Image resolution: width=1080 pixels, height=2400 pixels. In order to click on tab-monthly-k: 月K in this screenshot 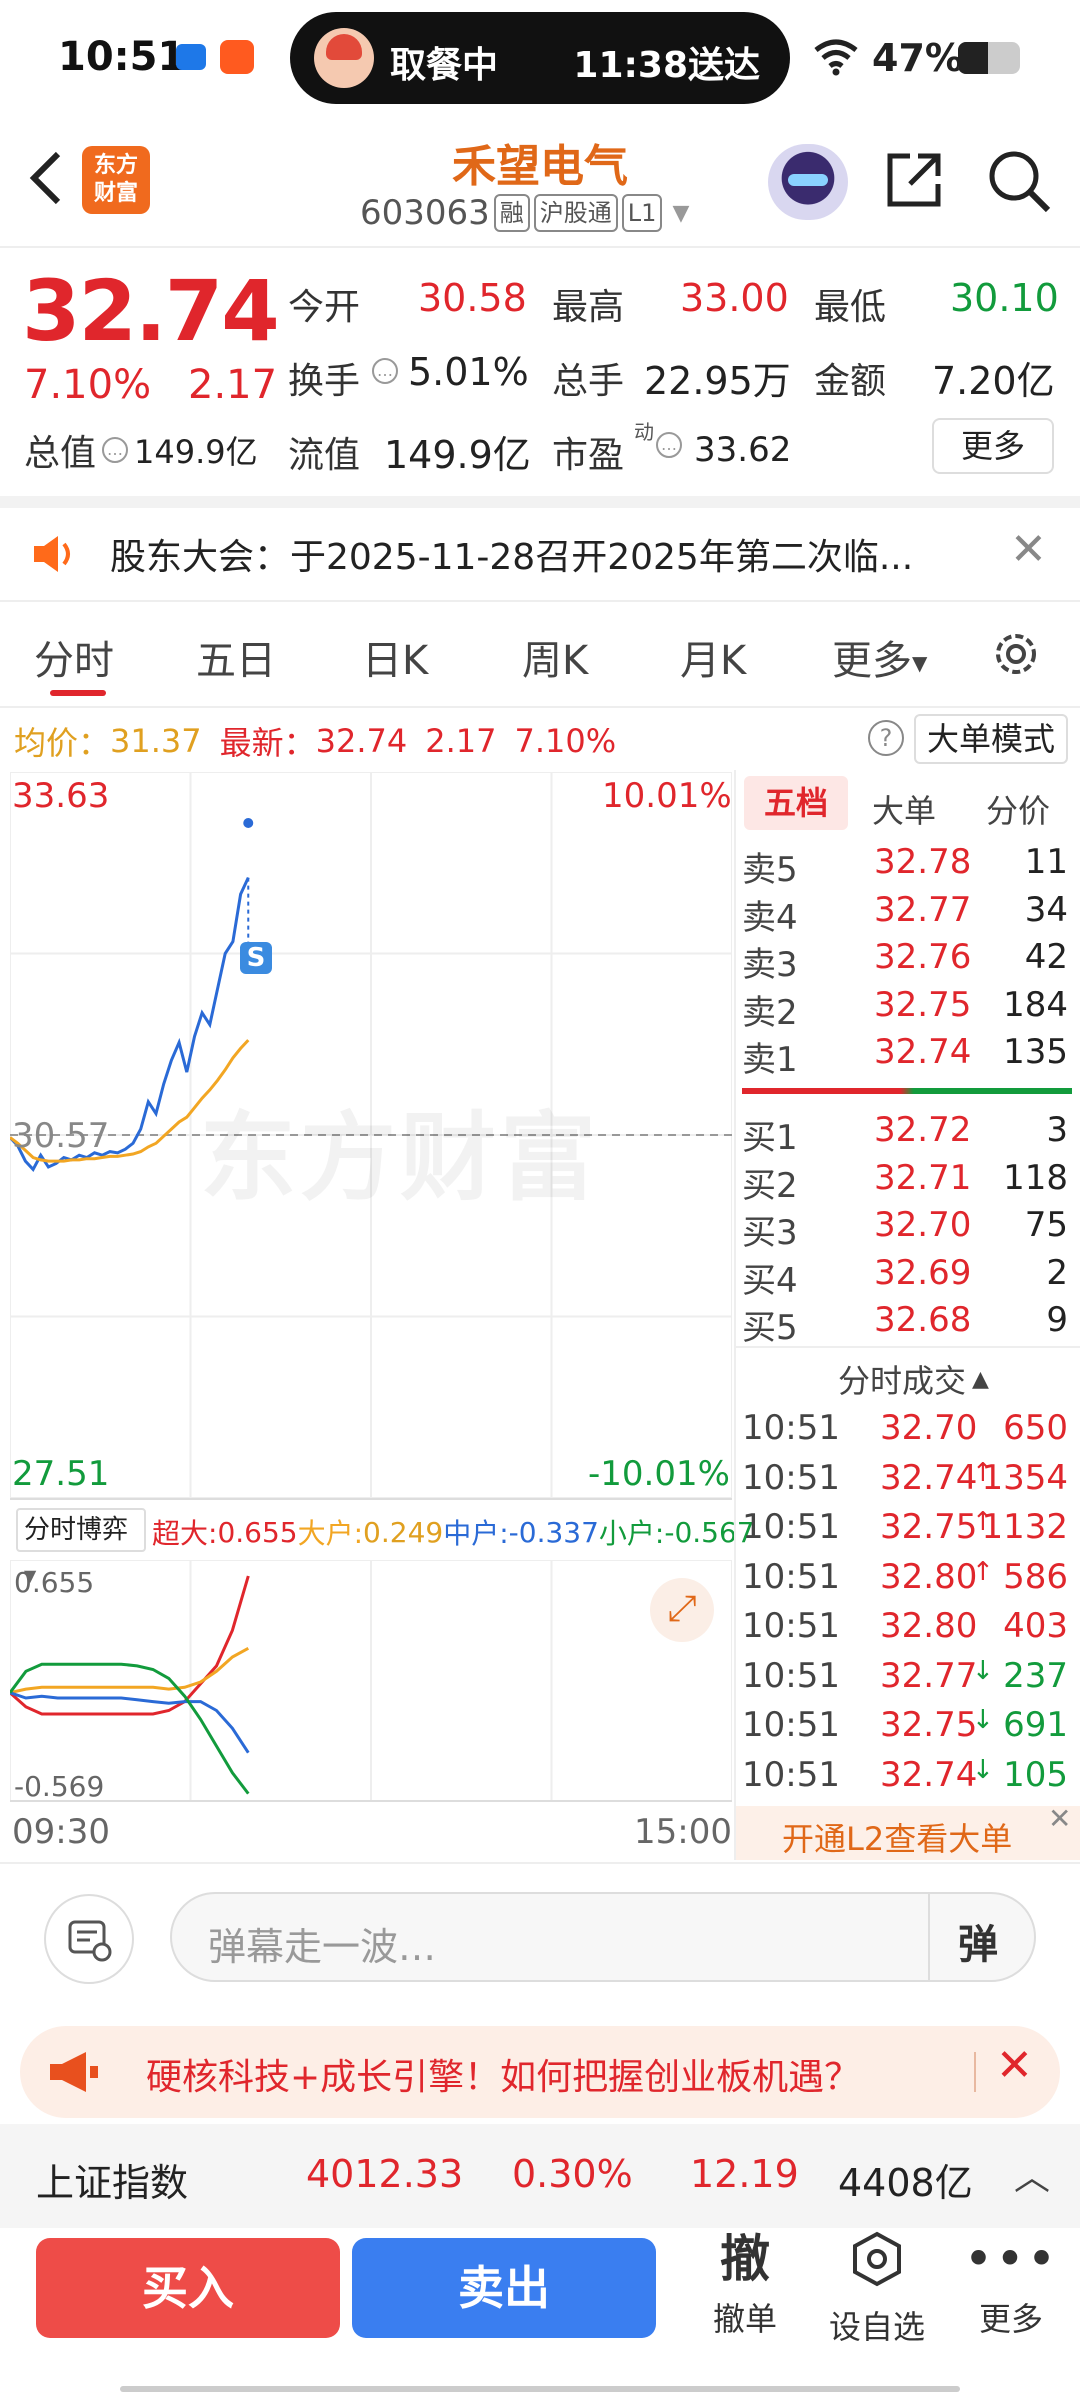, I will do `click(713, 657)`.